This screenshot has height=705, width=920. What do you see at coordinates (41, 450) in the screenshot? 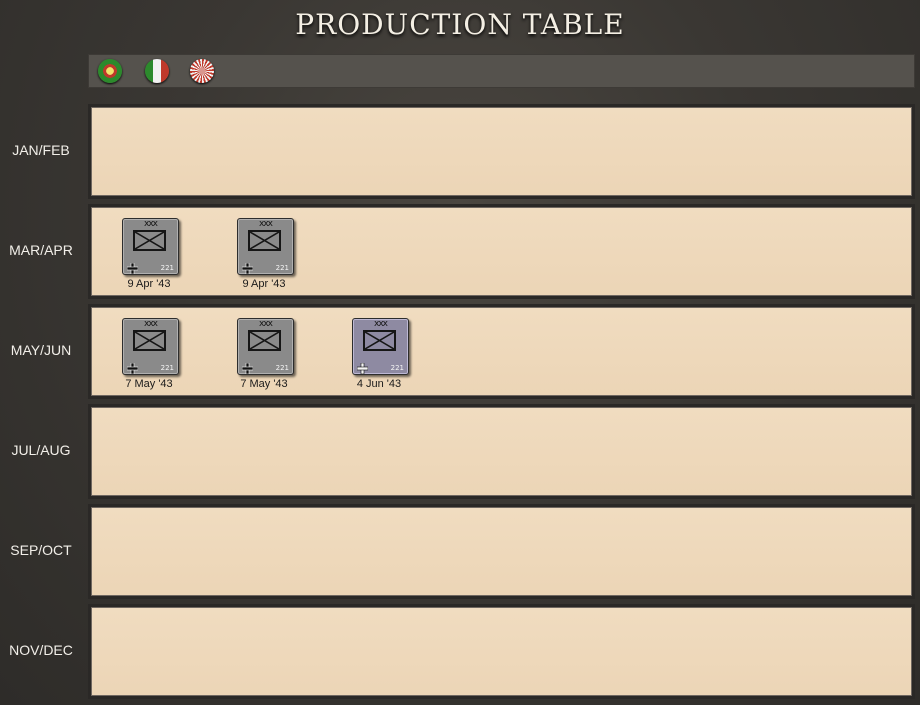
I see `row-label: JUL/AUG` at bounding box center [41, 450].